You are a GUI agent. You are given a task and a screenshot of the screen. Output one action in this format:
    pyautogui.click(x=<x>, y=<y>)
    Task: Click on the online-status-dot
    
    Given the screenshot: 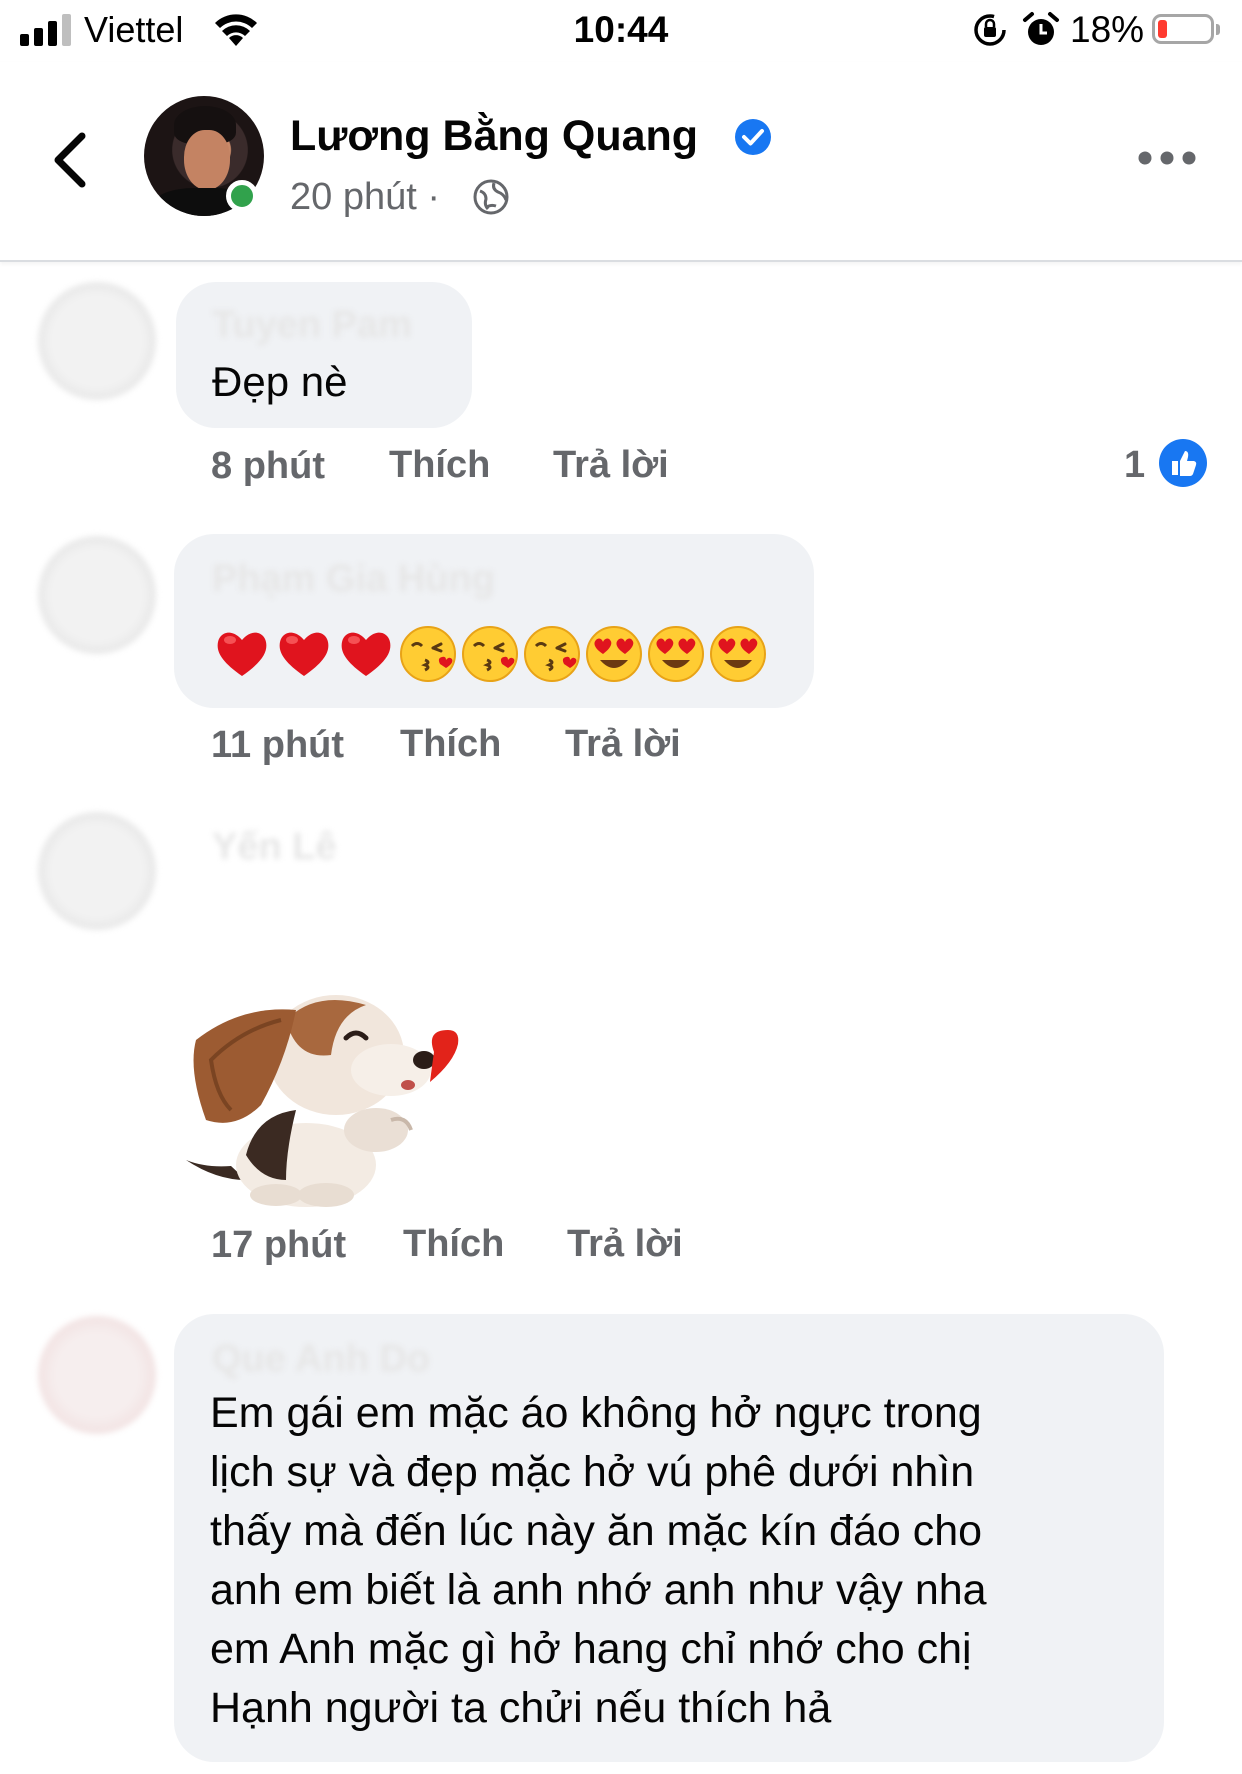 What is the action you would take?
    pyautogui.click(x=242, y=196)
    